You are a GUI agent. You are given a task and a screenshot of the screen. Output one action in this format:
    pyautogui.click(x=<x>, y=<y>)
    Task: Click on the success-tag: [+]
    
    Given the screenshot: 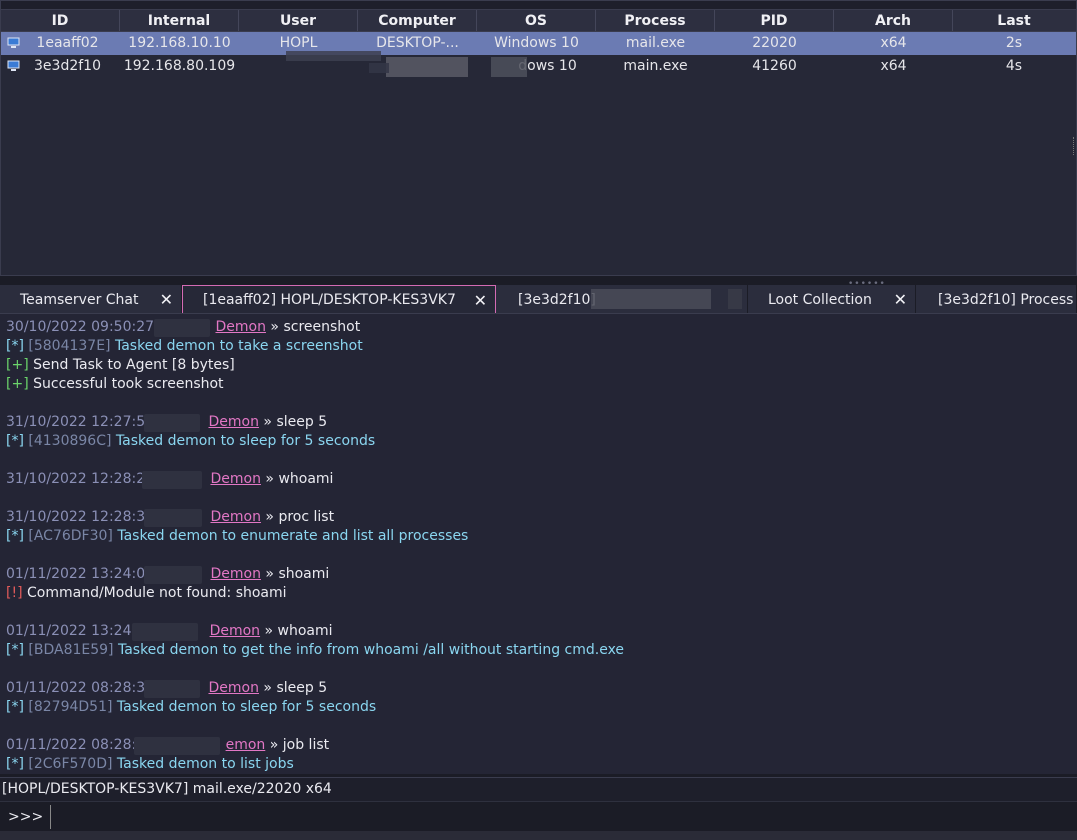 What is the action you would take?
    pyautogui.click(x=17, y=365)
    